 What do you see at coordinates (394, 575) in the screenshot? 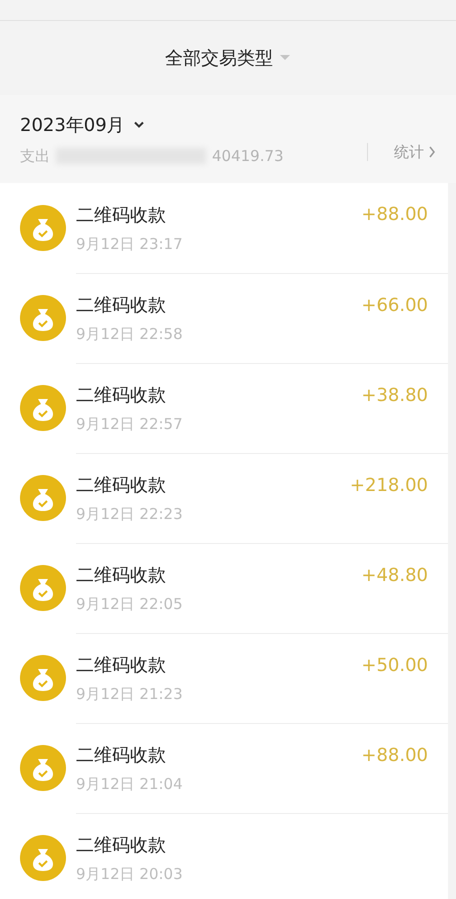
I see `transaction-amount: +48.80` at bounding box center [394, 575].